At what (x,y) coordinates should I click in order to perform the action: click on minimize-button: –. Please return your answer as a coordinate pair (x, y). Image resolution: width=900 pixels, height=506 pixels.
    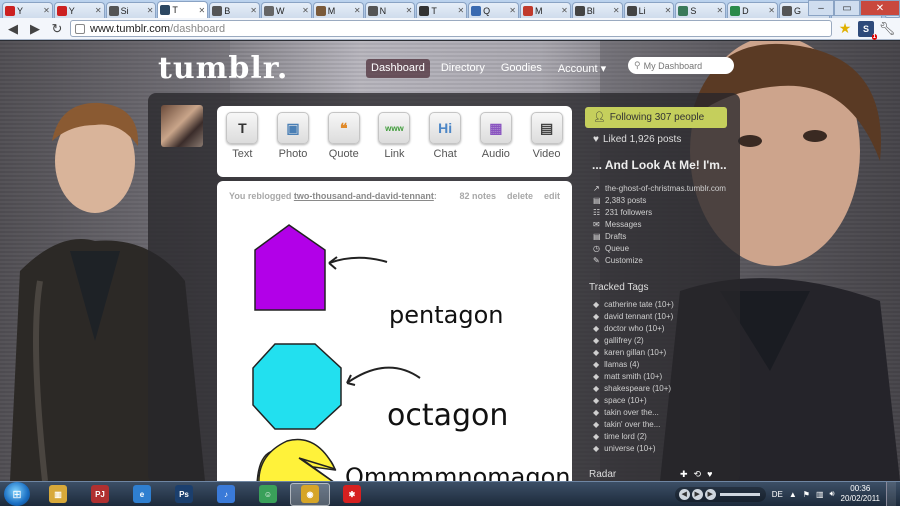
    Looking at the image, I should click on (821, 8).